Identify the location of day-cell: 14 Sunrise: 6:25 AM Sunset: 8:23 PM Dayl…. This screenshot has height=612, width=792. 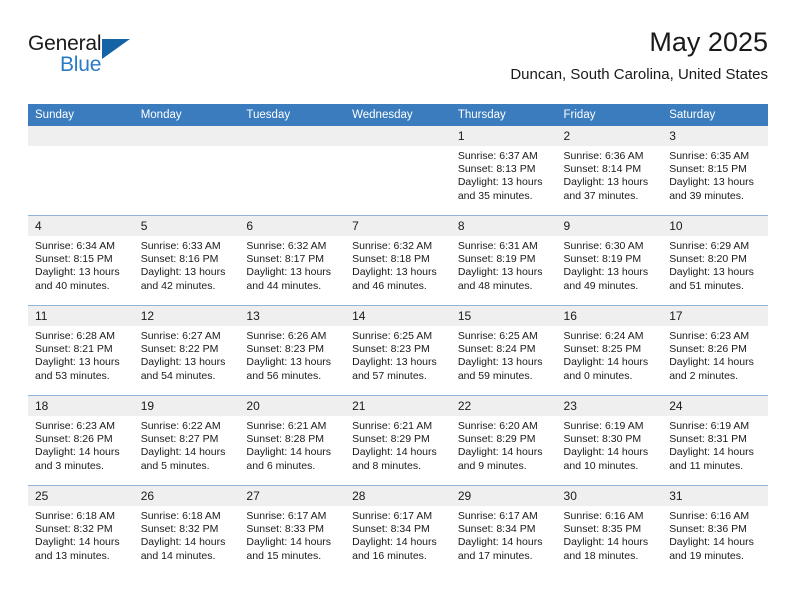
(398, 350).